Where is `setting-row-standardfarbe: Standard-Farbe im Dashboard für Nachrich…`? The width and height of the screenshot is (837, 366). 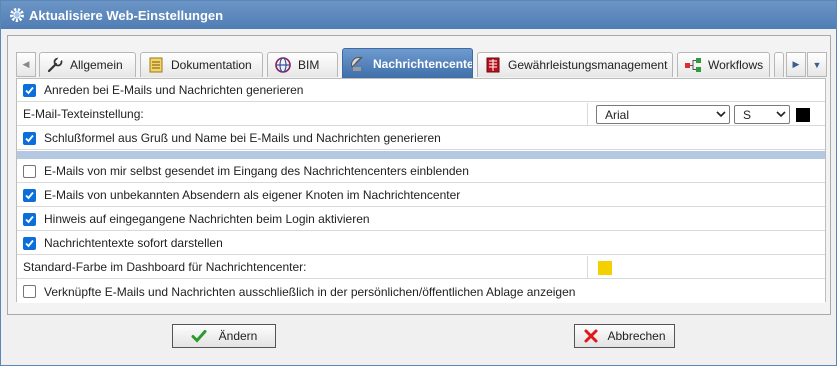
setting-row-standardfarbe: Standard-Farbe im Dashboard für Nachrich… is located at coordinates (421, 267).